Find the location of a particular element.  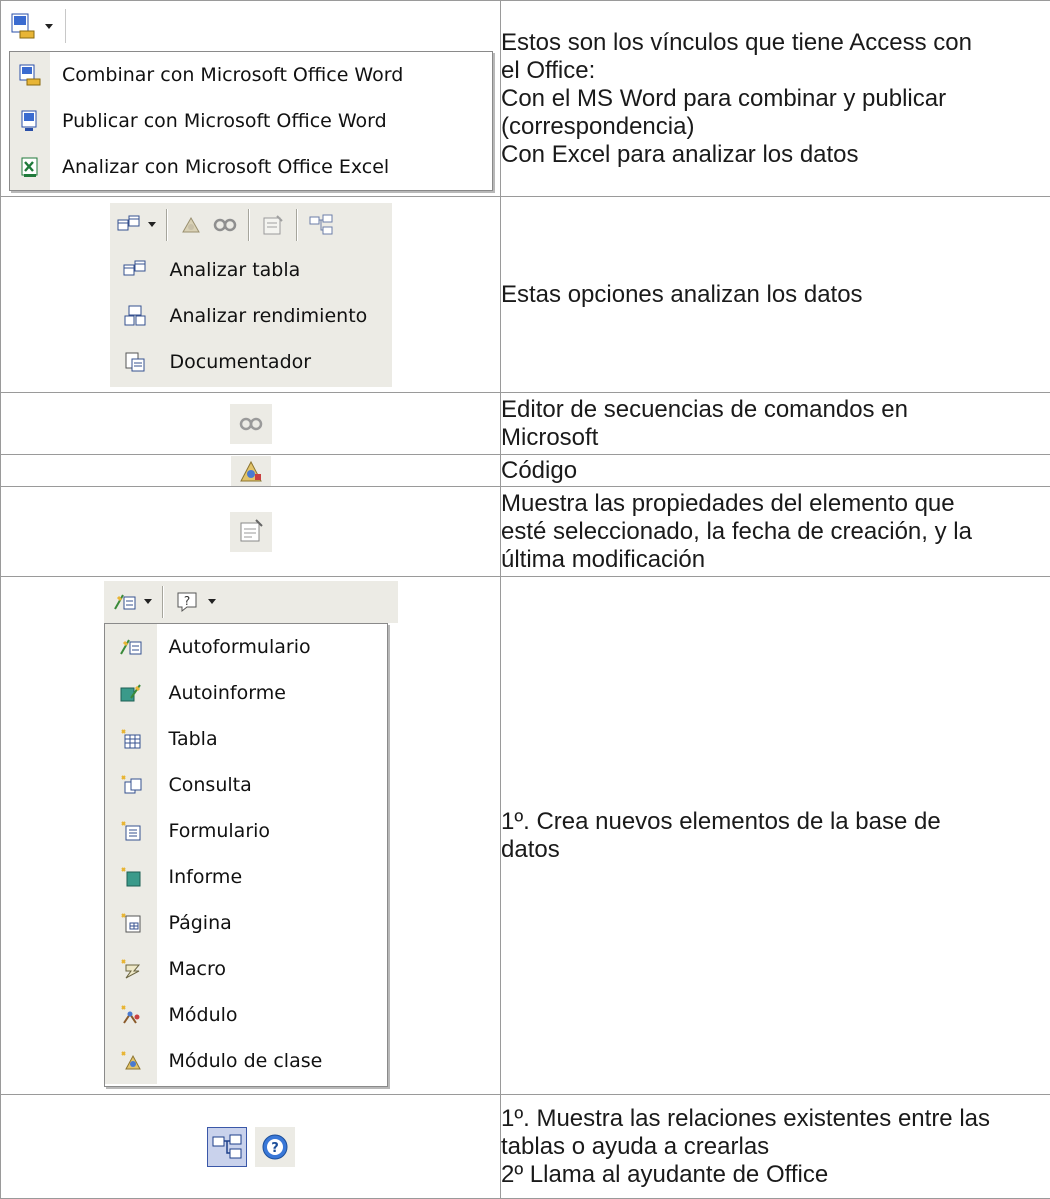

new-report-icon is located at coordinates (131, 877).